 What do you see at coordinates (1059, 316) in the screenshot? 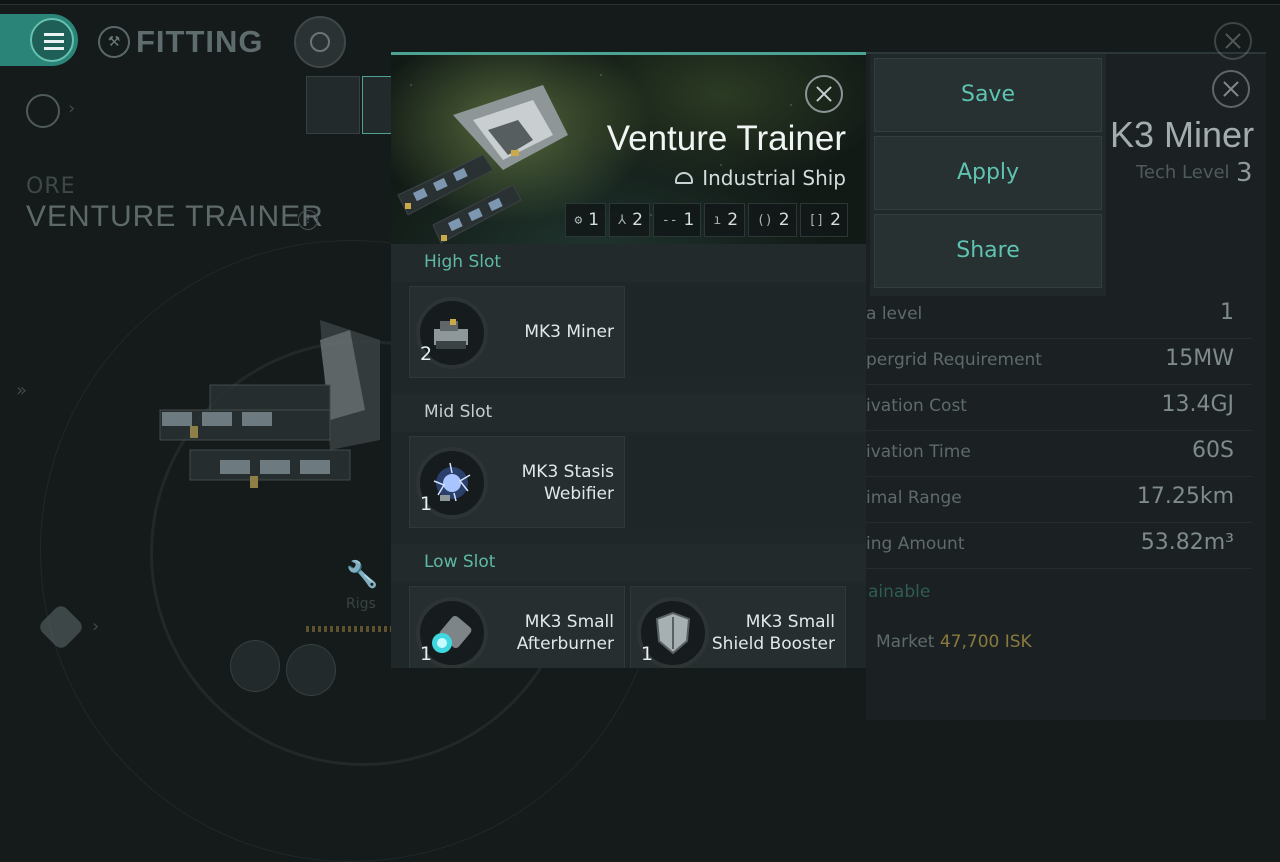
I see `stat-row: a level 1` at bounding box center [1059, 316].